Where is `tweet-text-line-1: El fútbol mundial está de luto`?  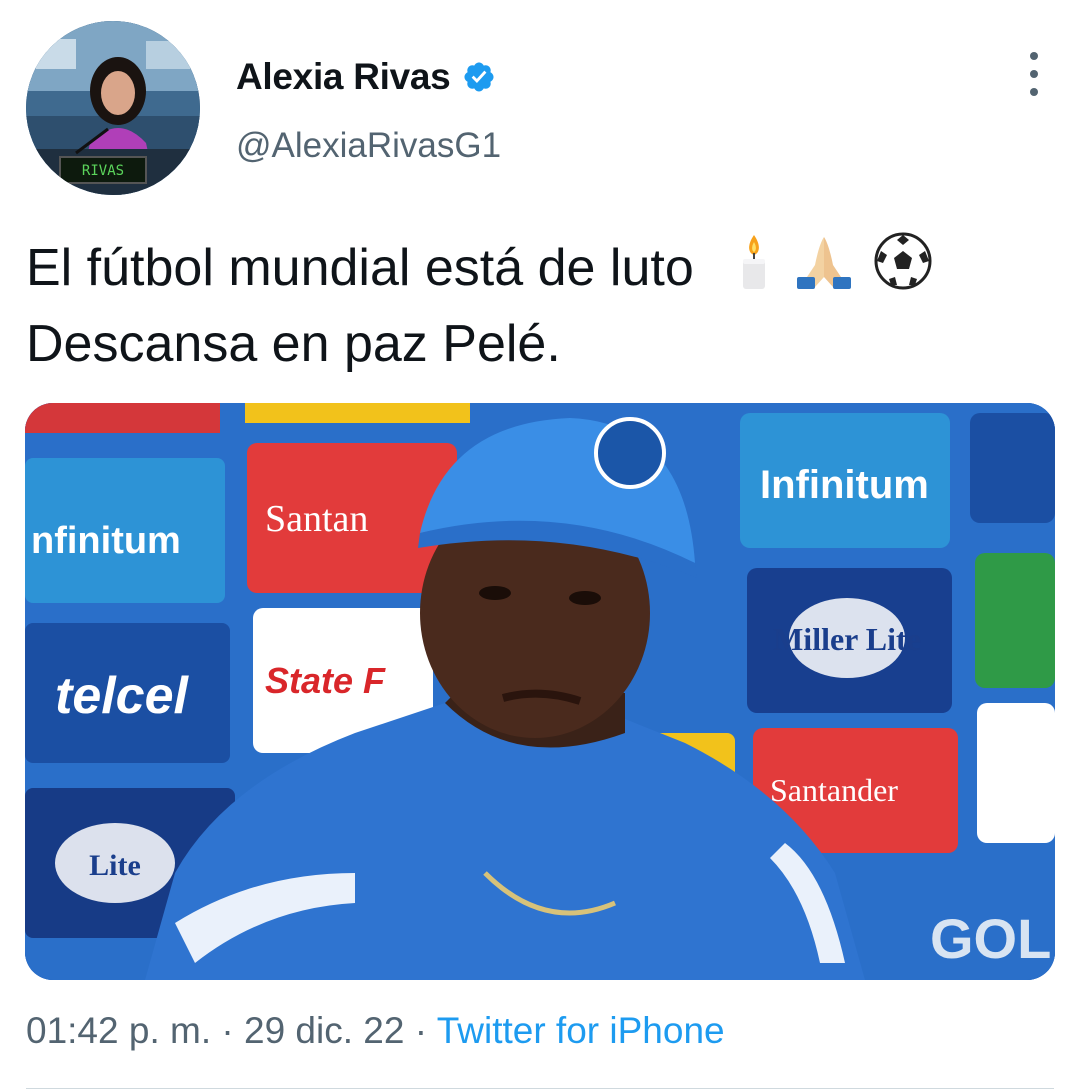 tweet-text-line-1: El fútbol mundial está de luto is located at coordinates (536, 268).